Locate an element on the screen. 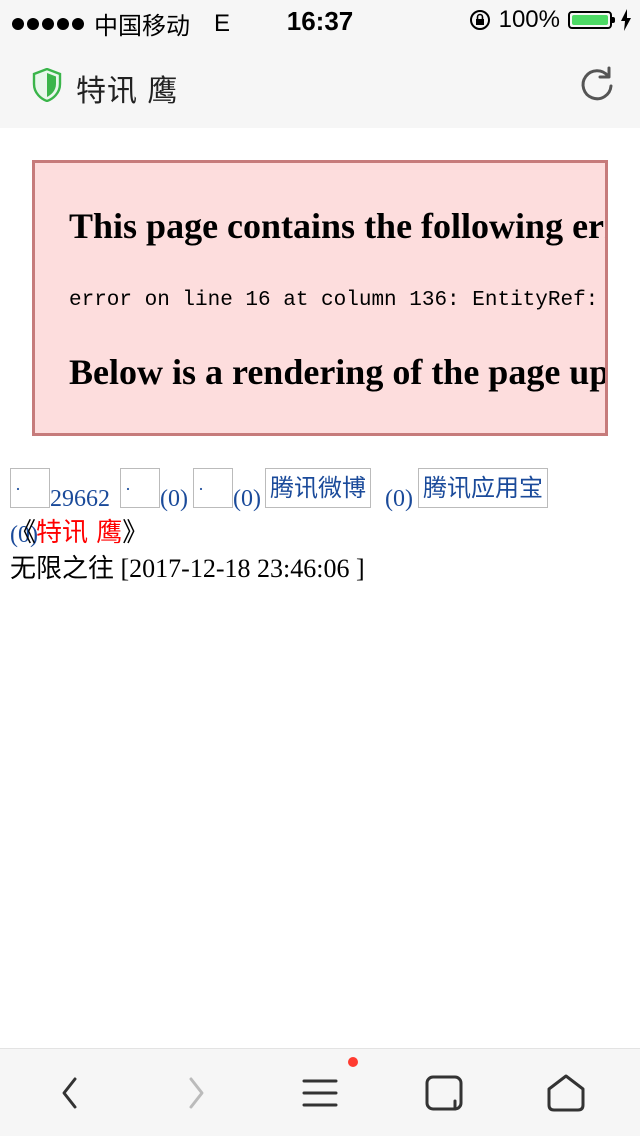 The height and width of the screenshot is (1136, 640). menu-icon is located at coordinates (320, 1093).